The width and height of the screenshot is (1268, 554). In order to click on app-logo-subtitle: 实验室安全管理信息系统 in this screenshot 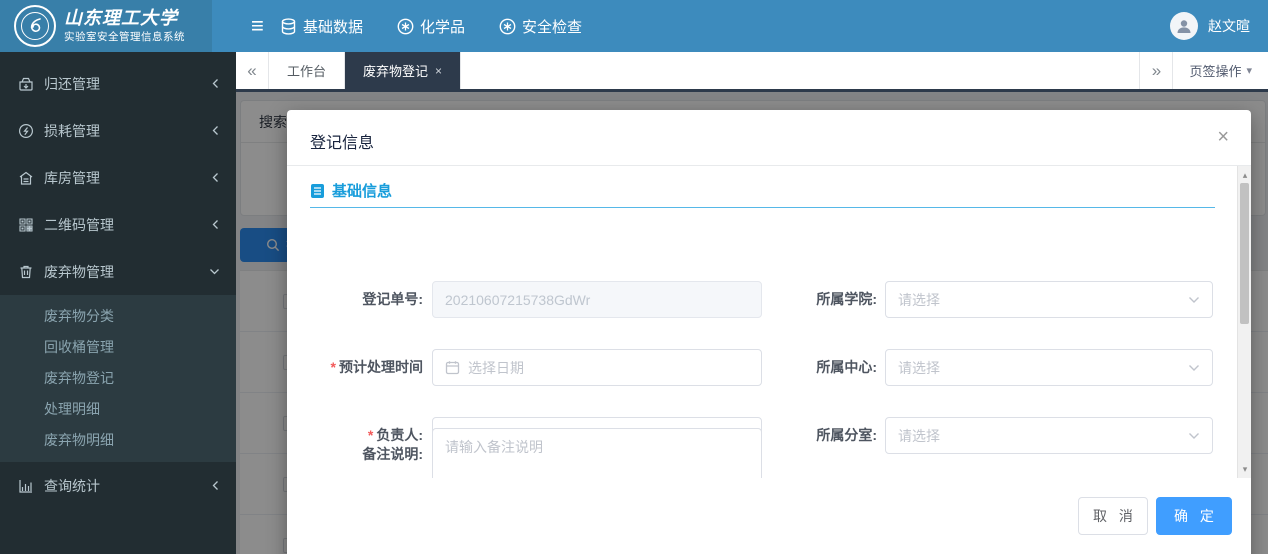, I will do `click(124, 36)`.